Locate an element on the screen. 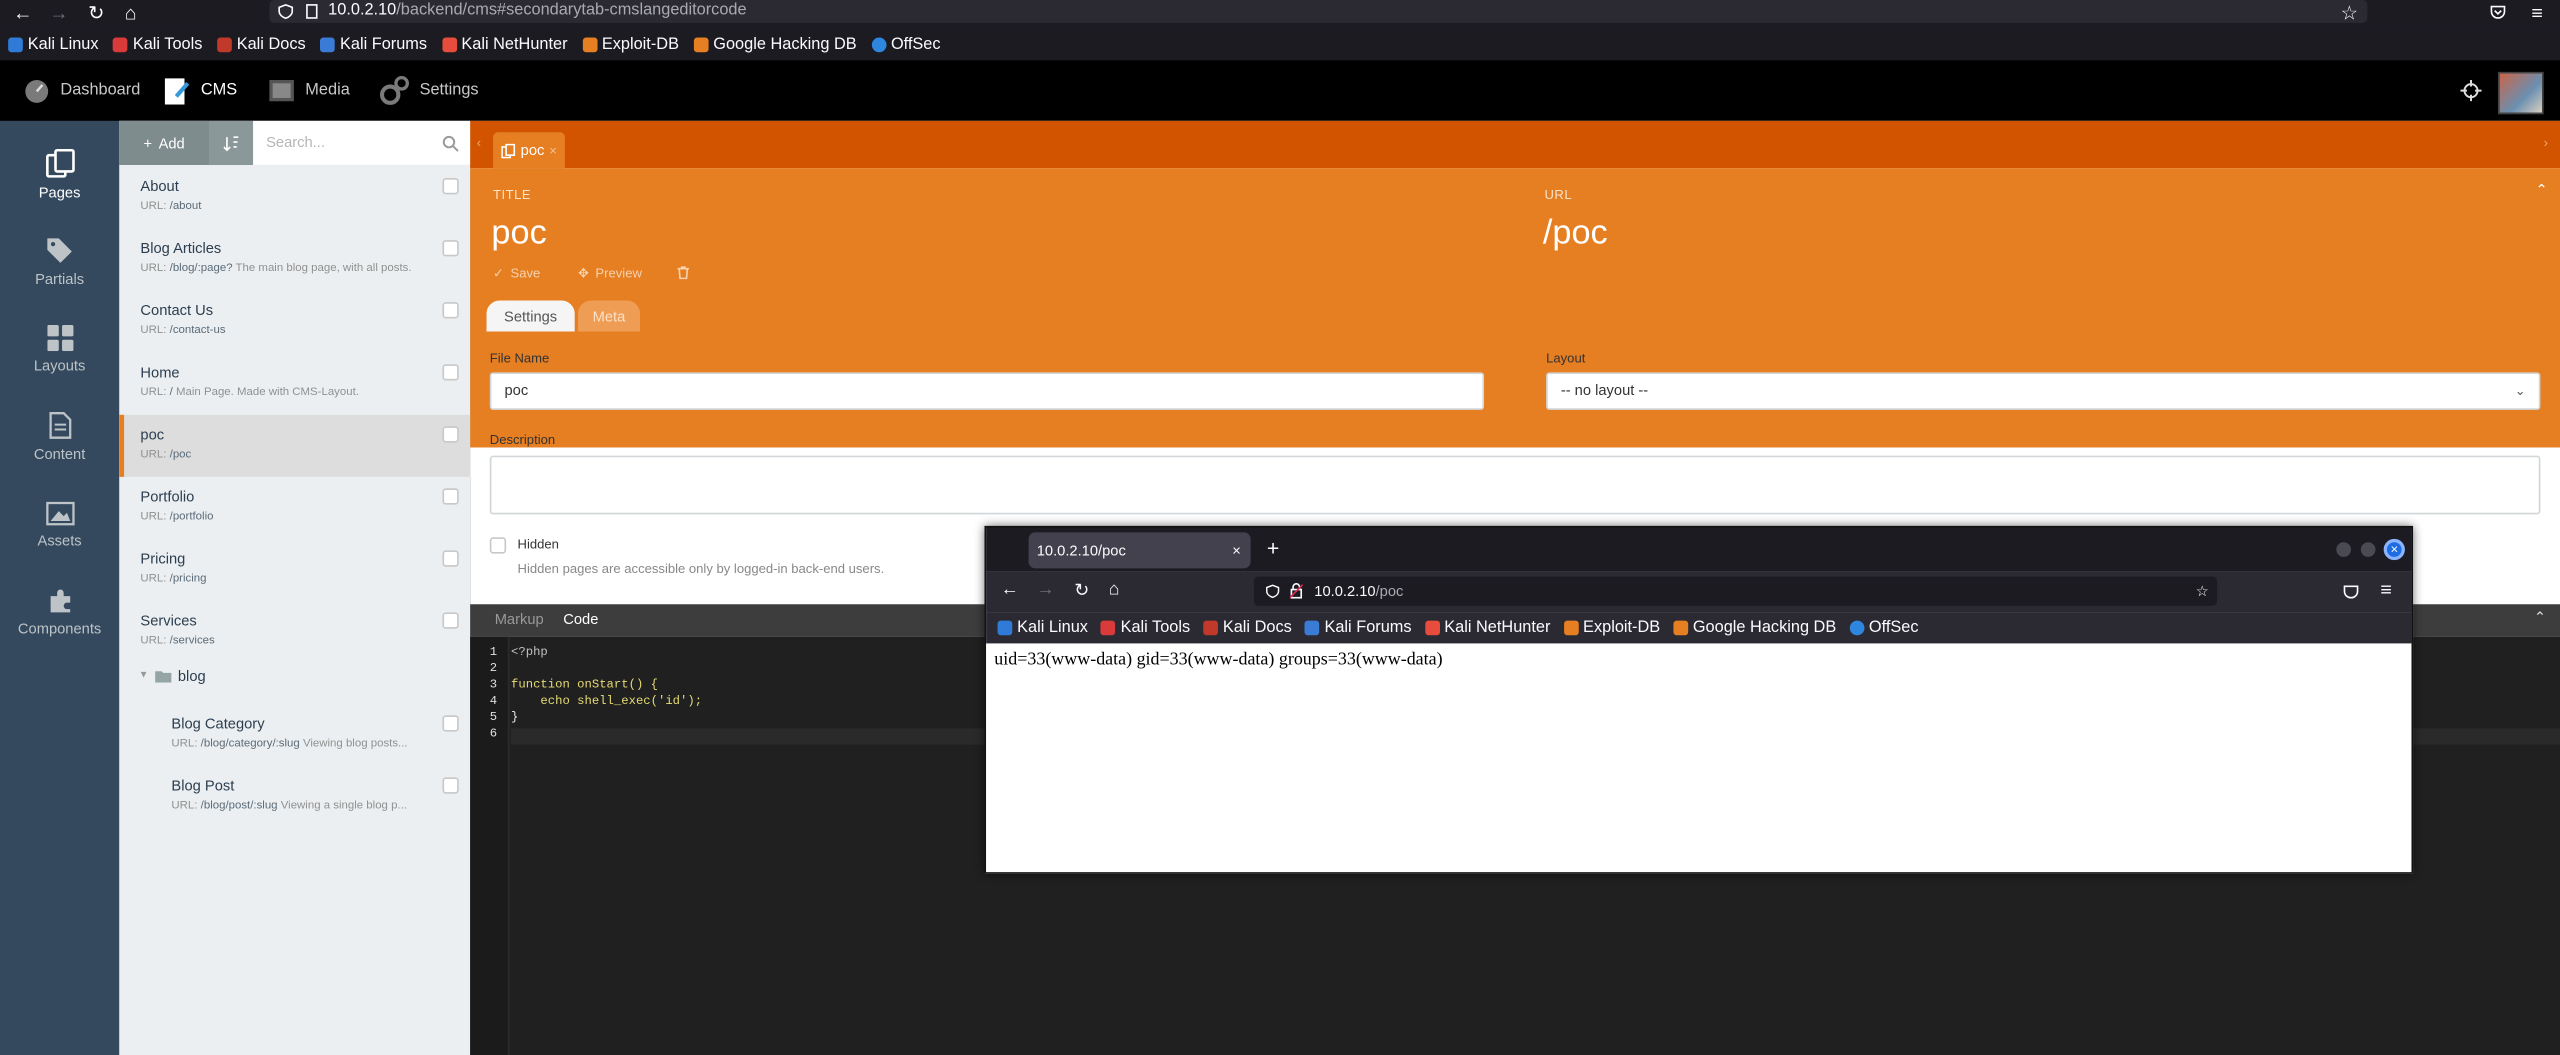 This screenshot has height=1055, width=2560. close-window-icon: × is located at coordinates (2394, 549).